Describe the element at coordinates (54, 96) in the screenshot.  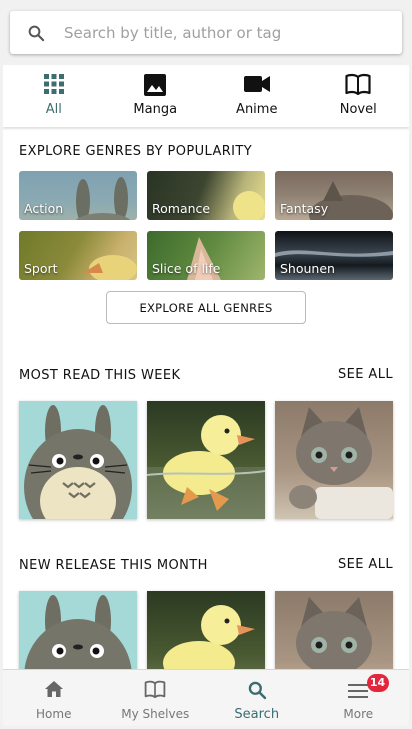
I see `tab-all: All` at that location.